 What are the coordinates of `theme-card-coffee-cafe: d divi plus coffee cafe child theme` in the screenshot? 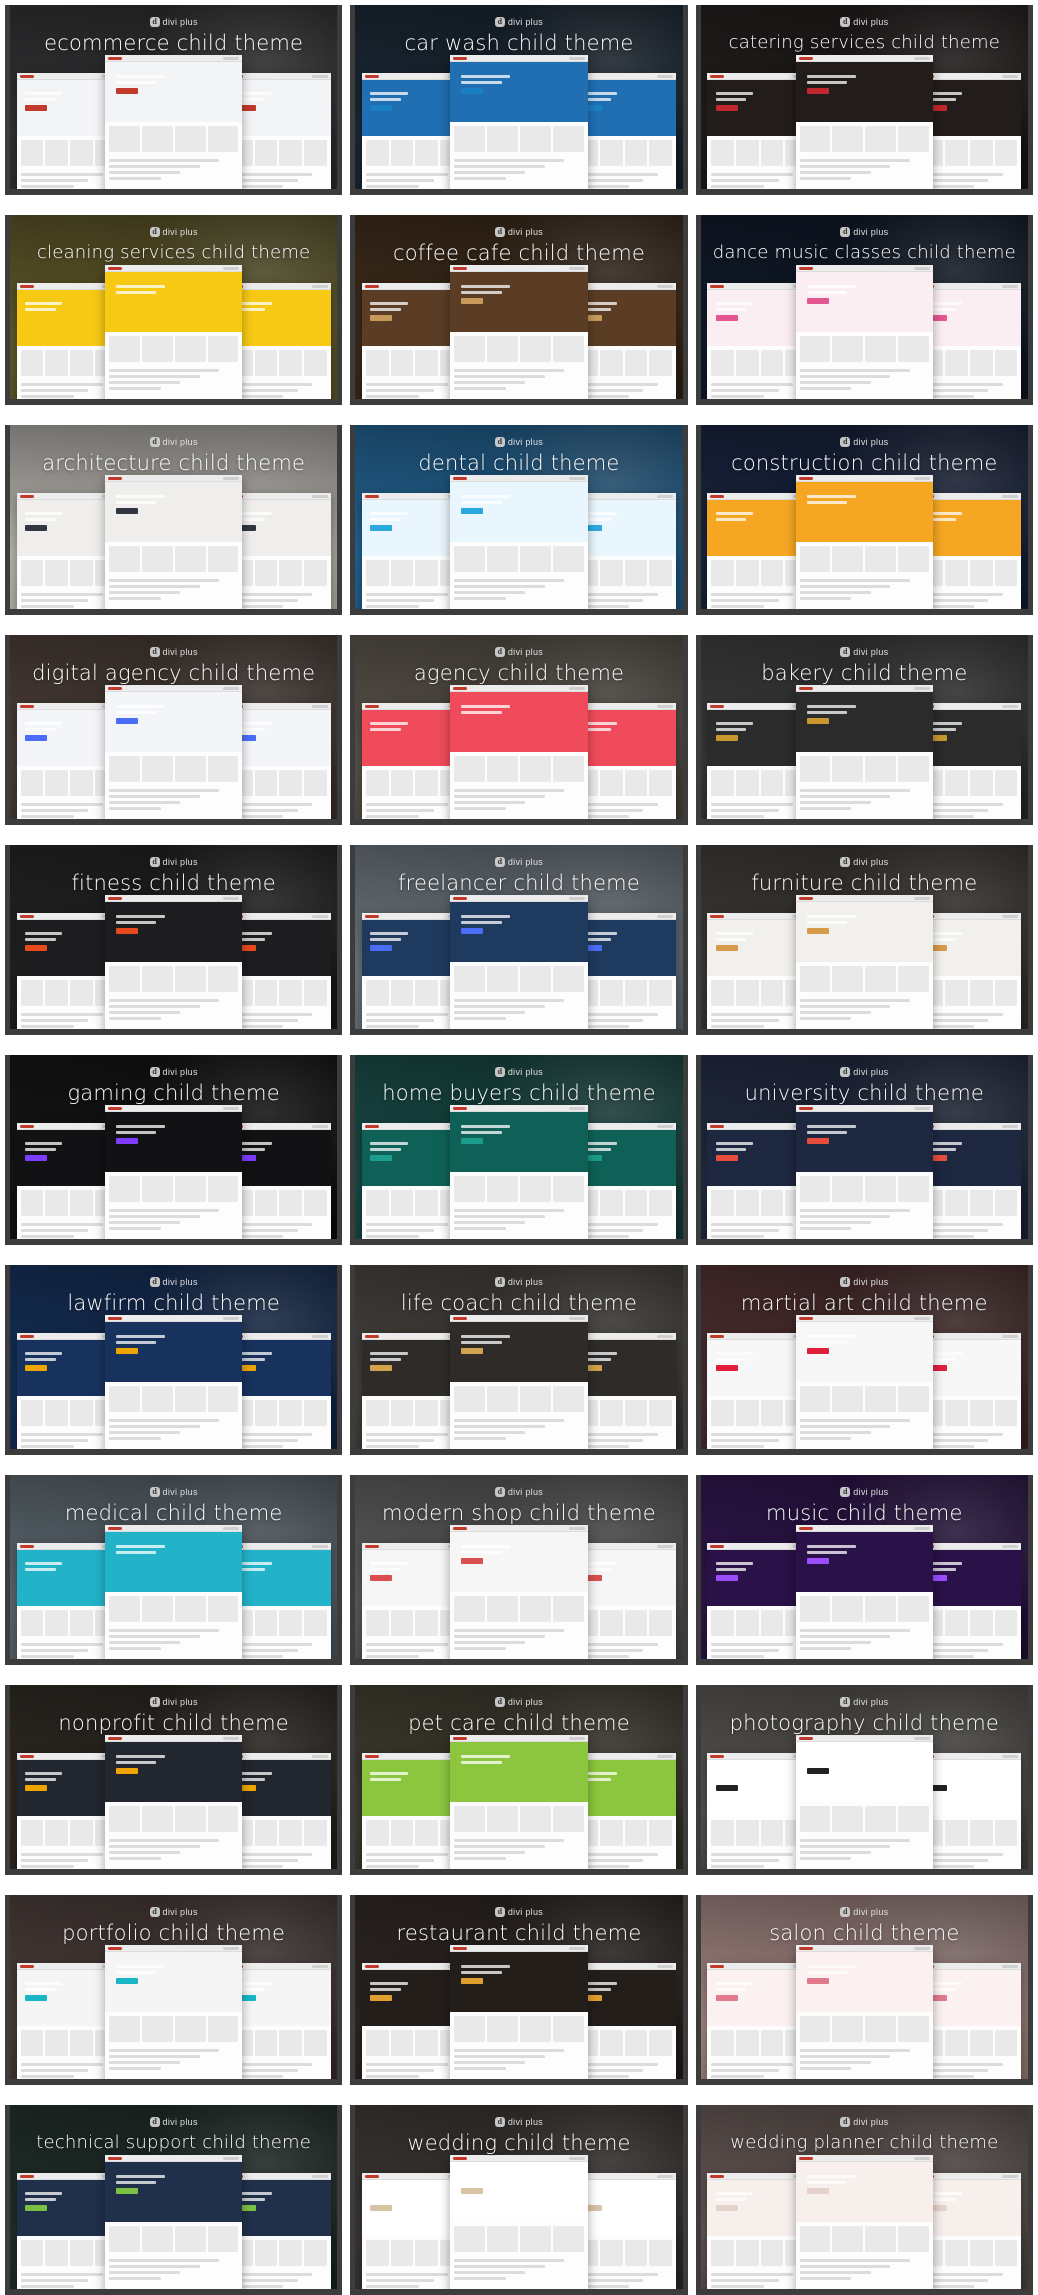 It's located at (519, 310).